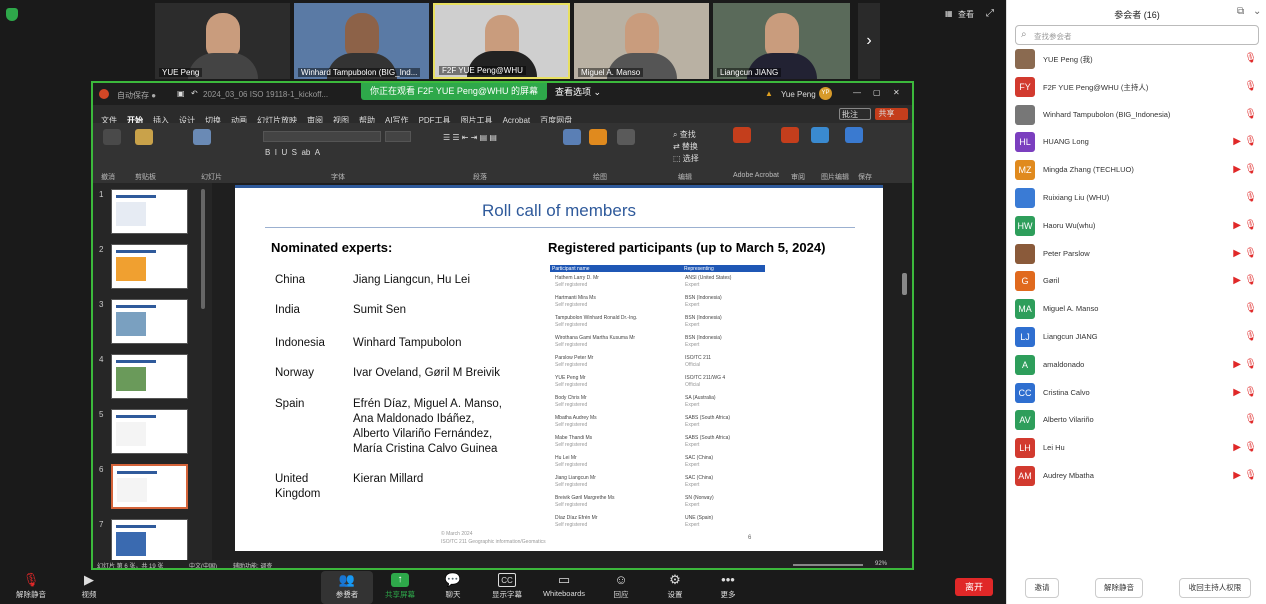 This screenshot has width=1266, height=604. What do you see at coordinates (825, 93) in the screenshot?
I see `user-avatar: YP` at bounding box center [825, 93].